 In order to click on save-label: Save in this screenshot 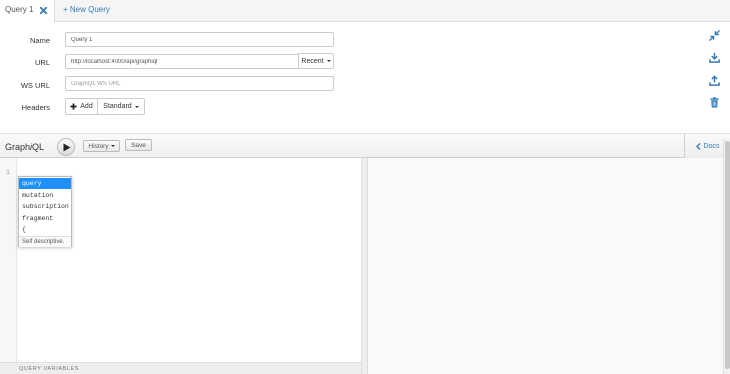, I will do `click(138, 145)`.